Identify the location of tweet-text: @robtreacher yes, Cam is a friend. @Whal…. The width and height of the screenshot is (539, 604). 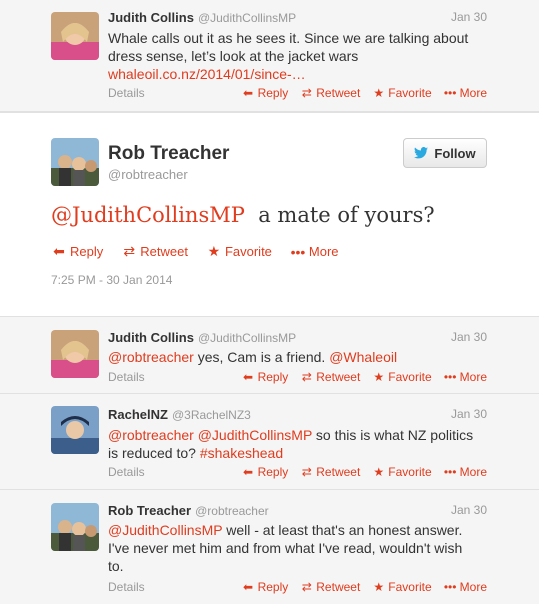
(298, 357).